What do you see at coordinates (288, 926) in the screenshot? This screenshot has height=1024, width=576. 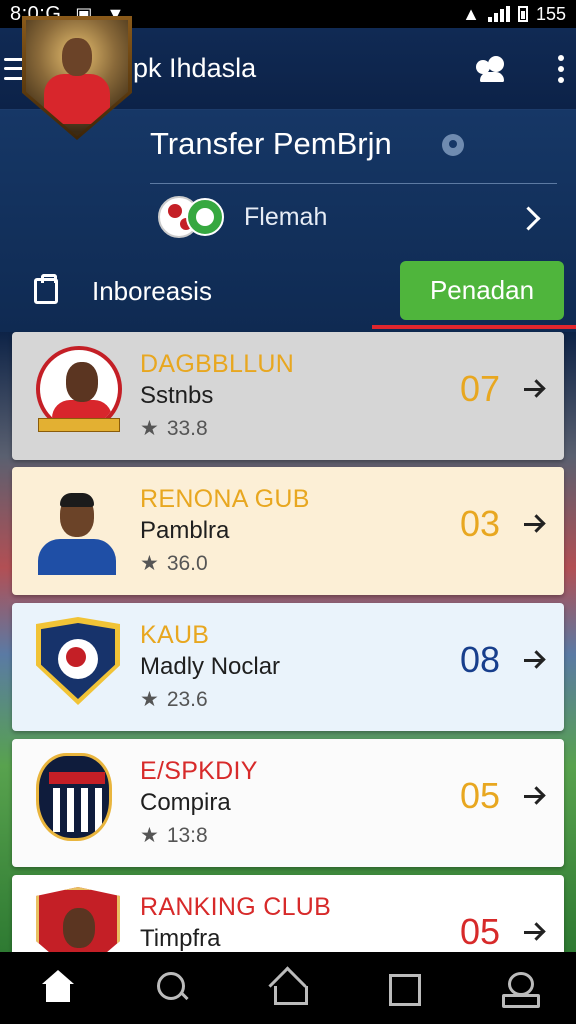 I see `list-item: RANKING CLUB Timpfra 05` at bounding box center [288, 926].